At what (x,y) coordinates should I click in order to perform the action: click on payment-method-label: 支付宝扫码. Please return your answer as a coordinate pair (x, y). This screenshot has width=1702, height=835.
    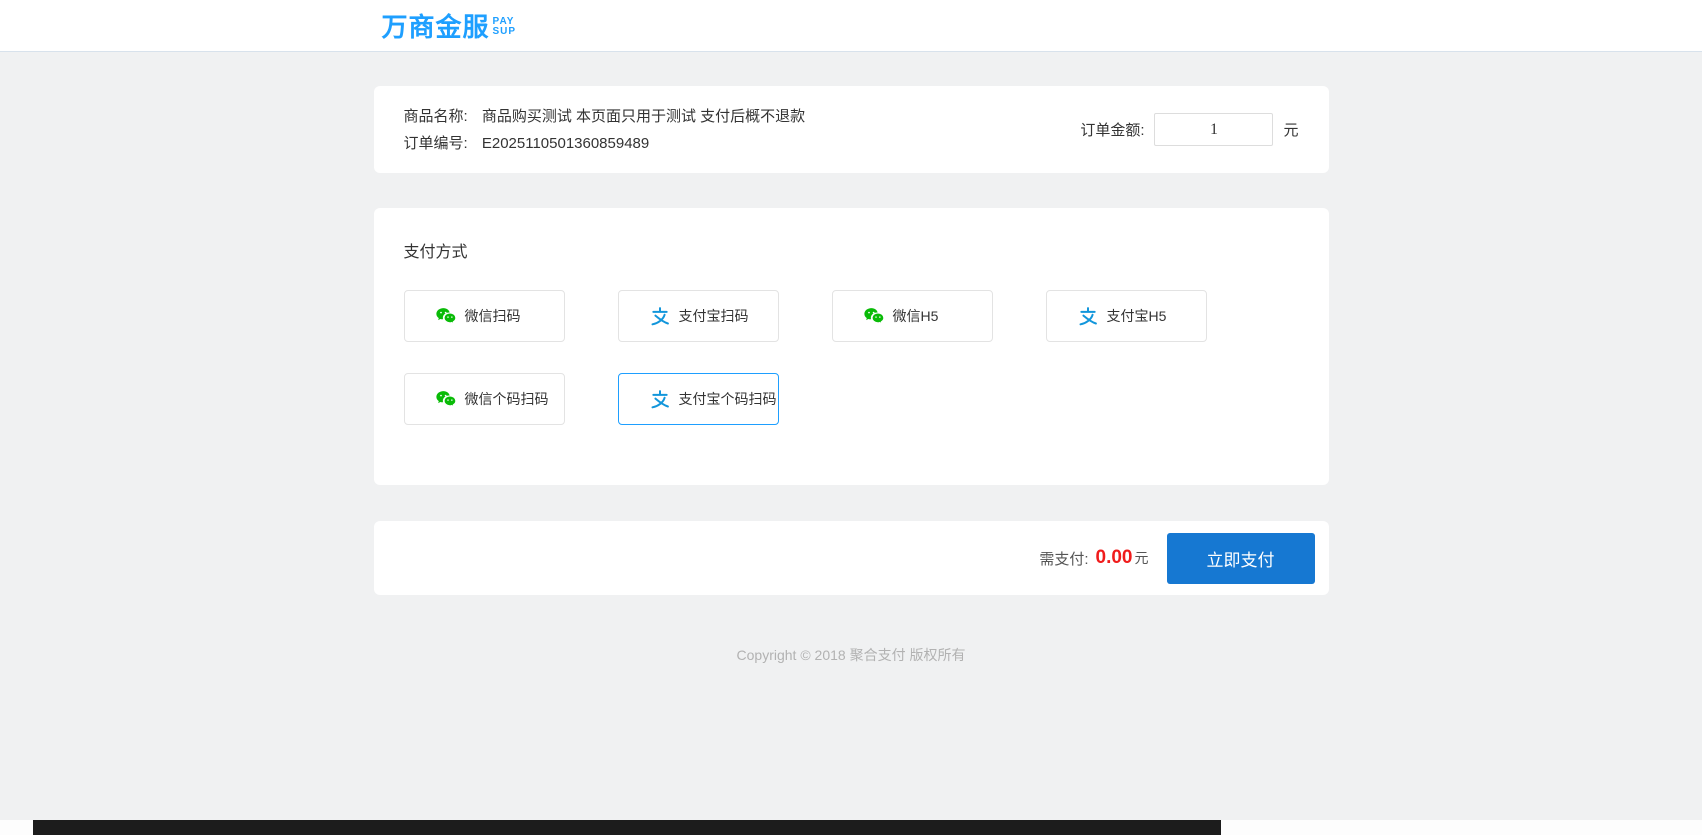
    Looking at the image, I should click on (713, 316).